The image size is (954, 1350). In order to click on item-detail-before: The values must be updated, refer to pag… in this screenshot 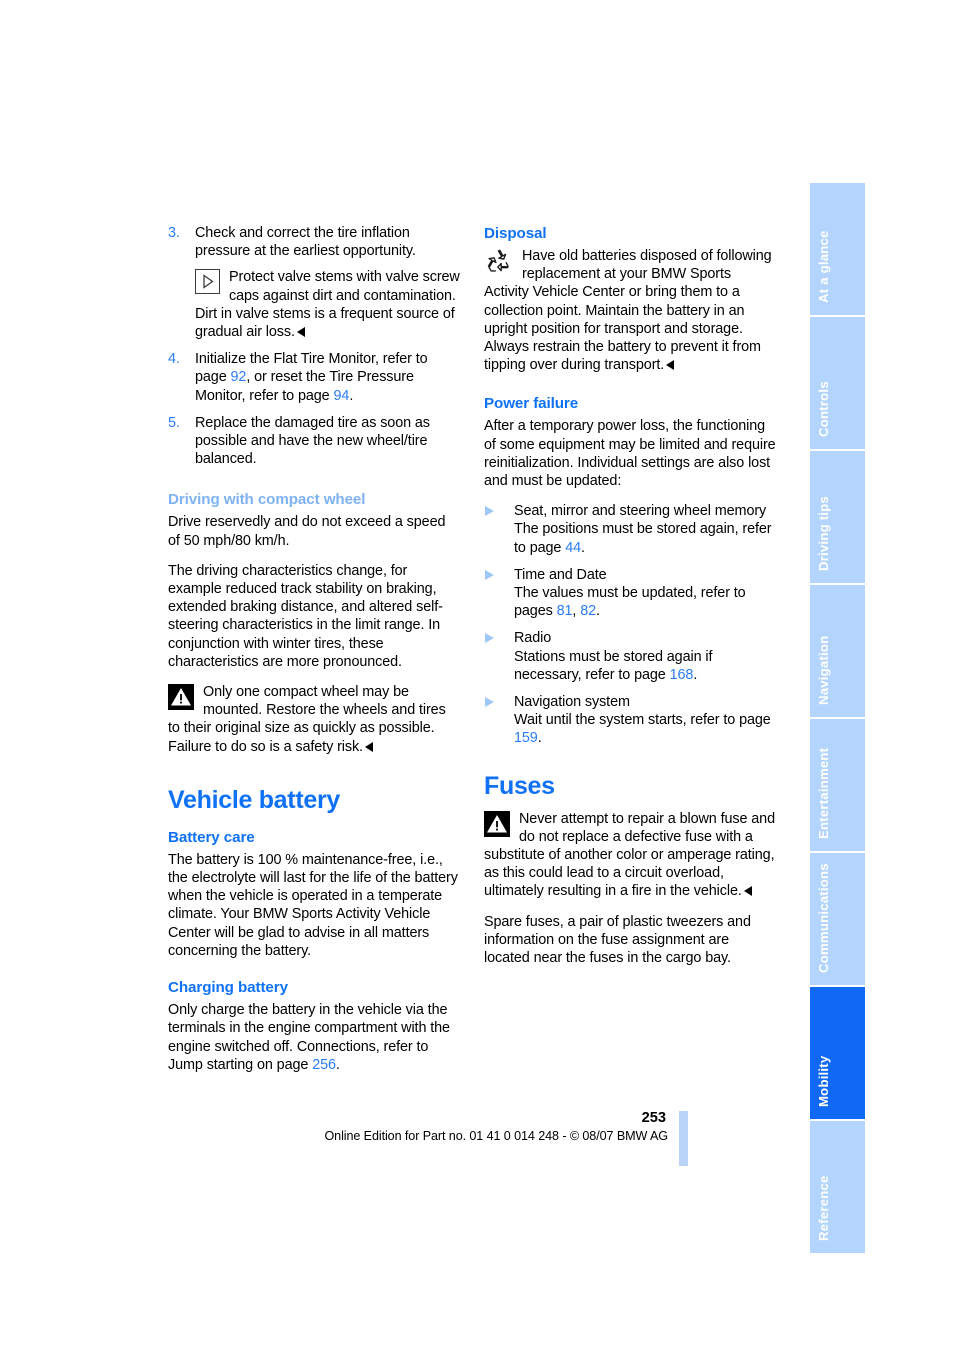, I will do `click(630, 602)`.